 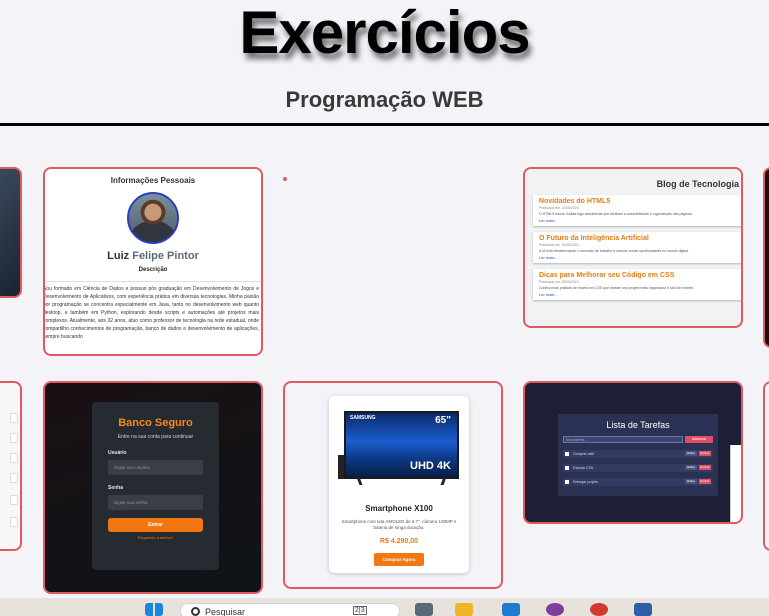 I want to click on username-input: Digite seu usuário, so click(x=155, y=467).